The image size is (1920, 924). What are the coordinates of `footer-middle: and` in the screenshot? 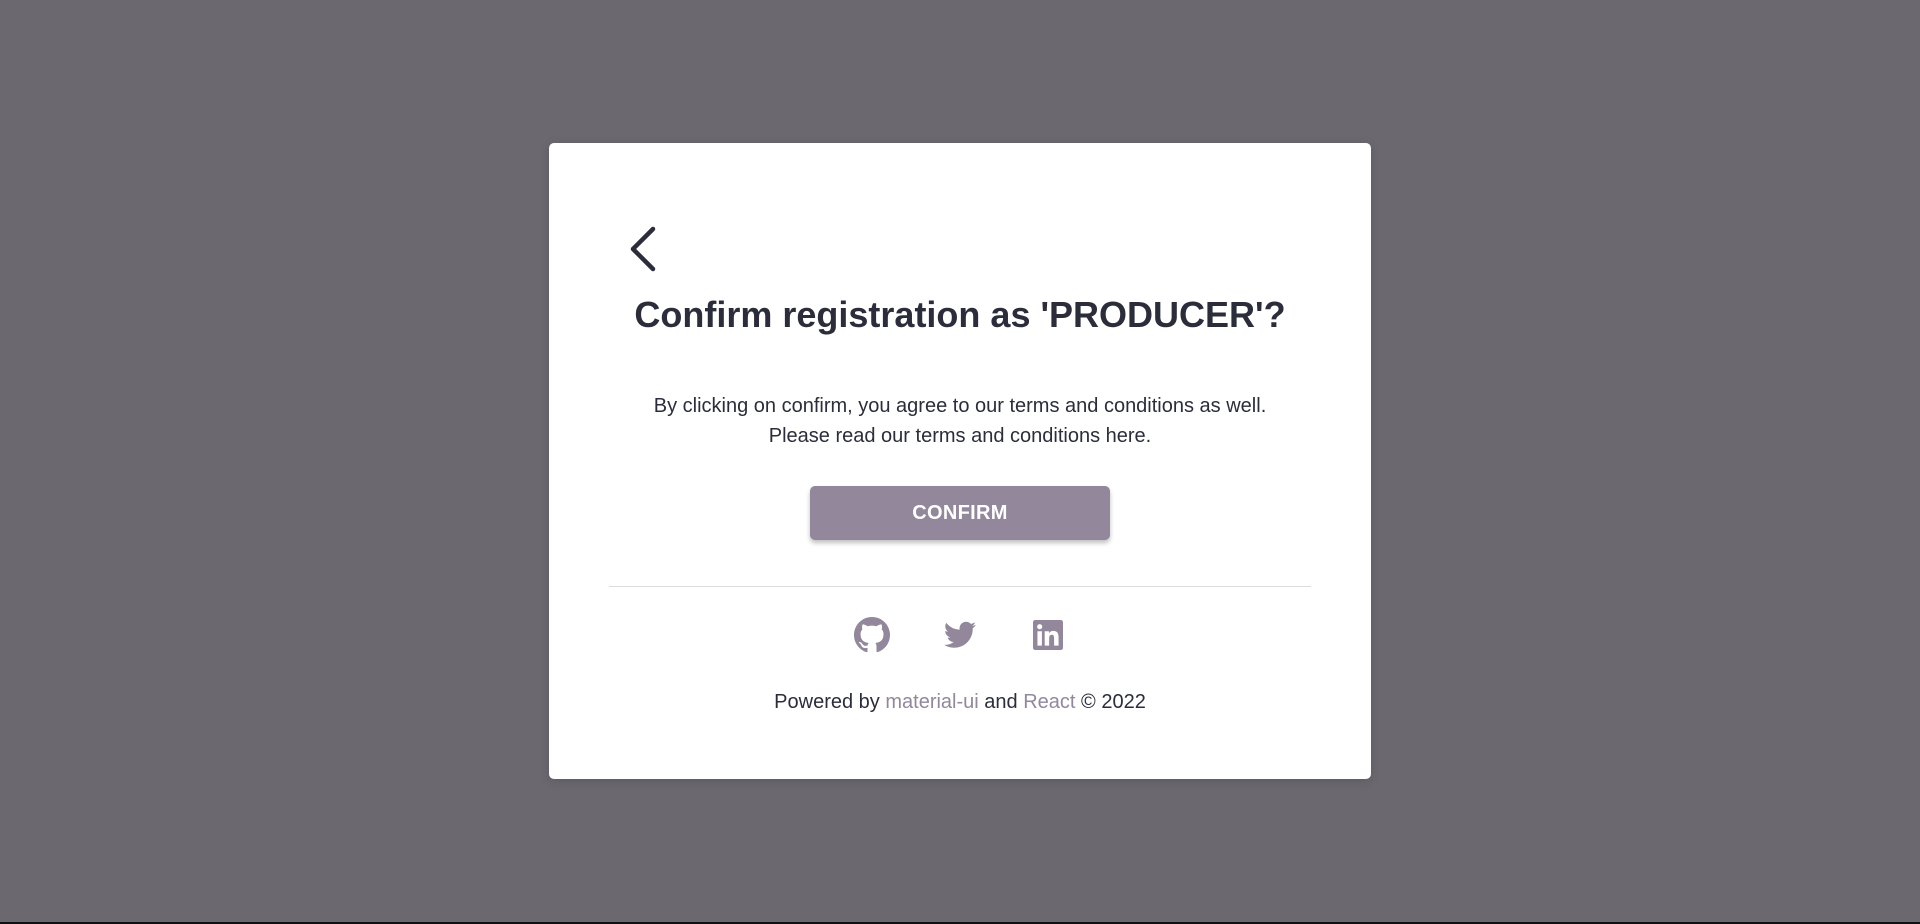 It's located at (1001, 702).